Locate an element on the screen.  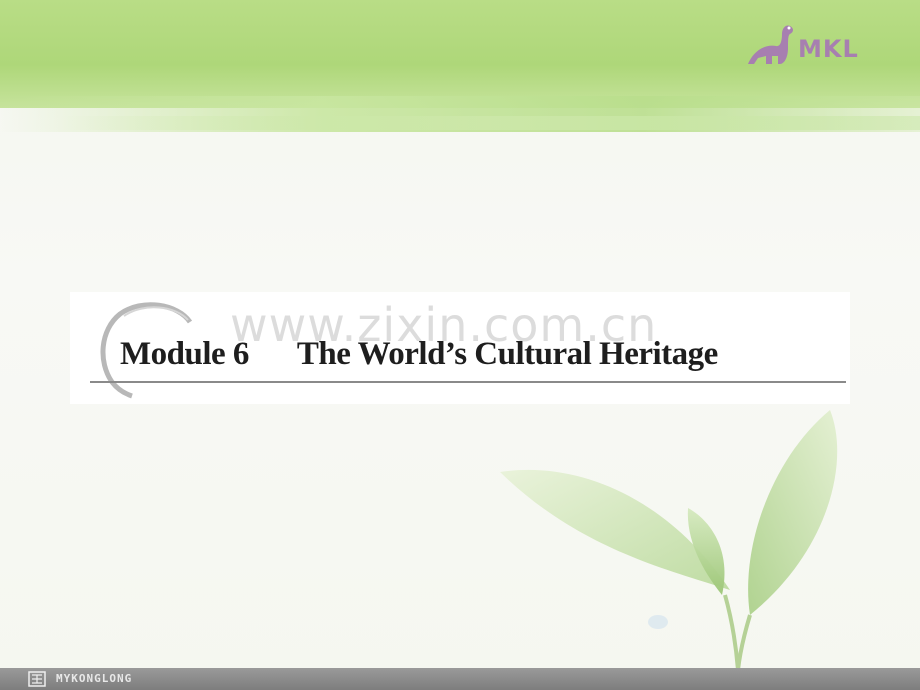
title-underline is located at coordinates (468, 382).